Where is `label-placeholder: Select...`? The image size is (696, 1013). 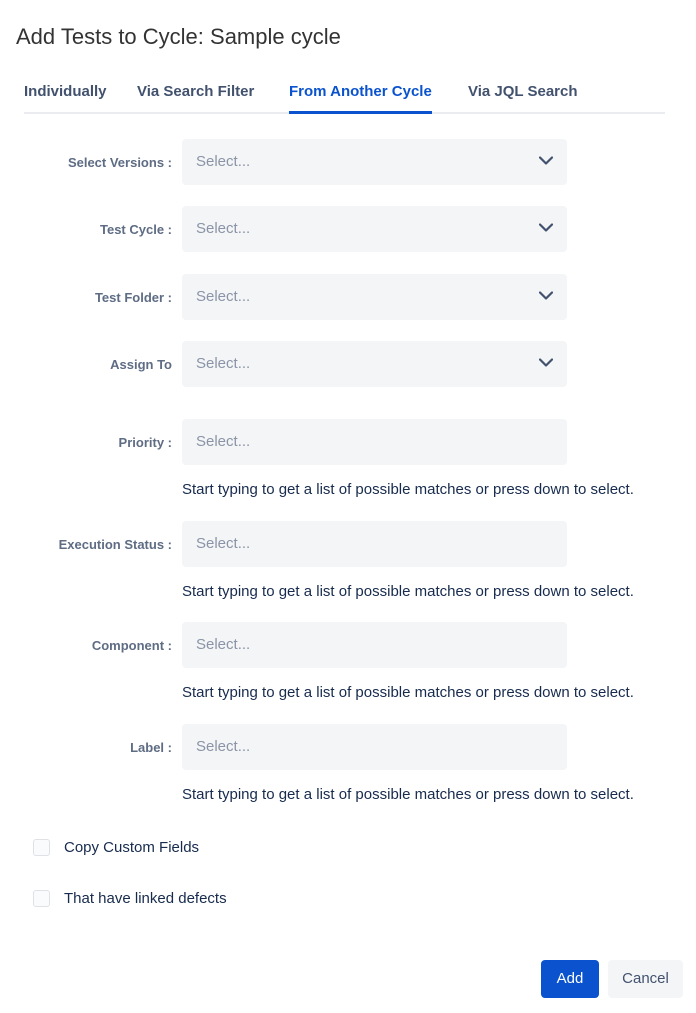
label-placeholder: Select... is located at coordinates (223, 746).